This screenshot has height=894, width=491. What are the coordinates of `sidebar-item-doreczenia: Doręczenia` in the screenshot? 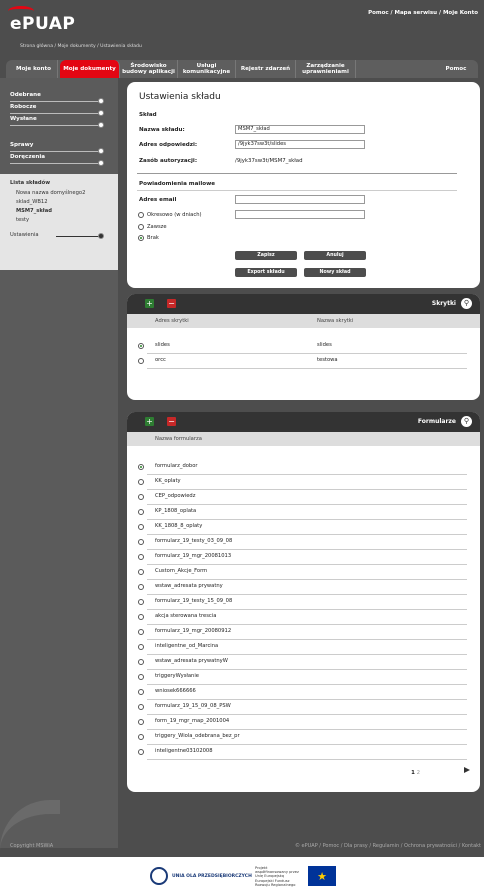 It's located at (27, 157).